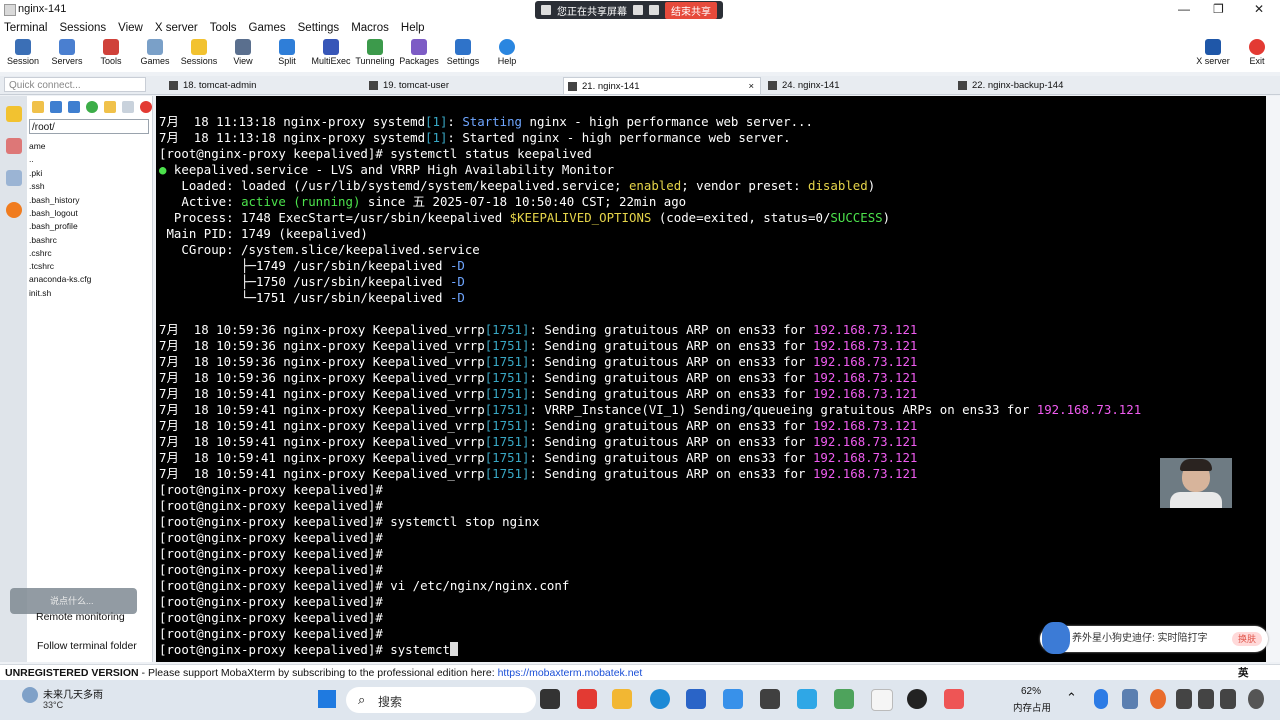 The height and width of the screenshot is (720, 1280). Describe the element at coordinates (770, 699) in the screenshot. I see `mobaxterm-taskbar-icon` at that location.